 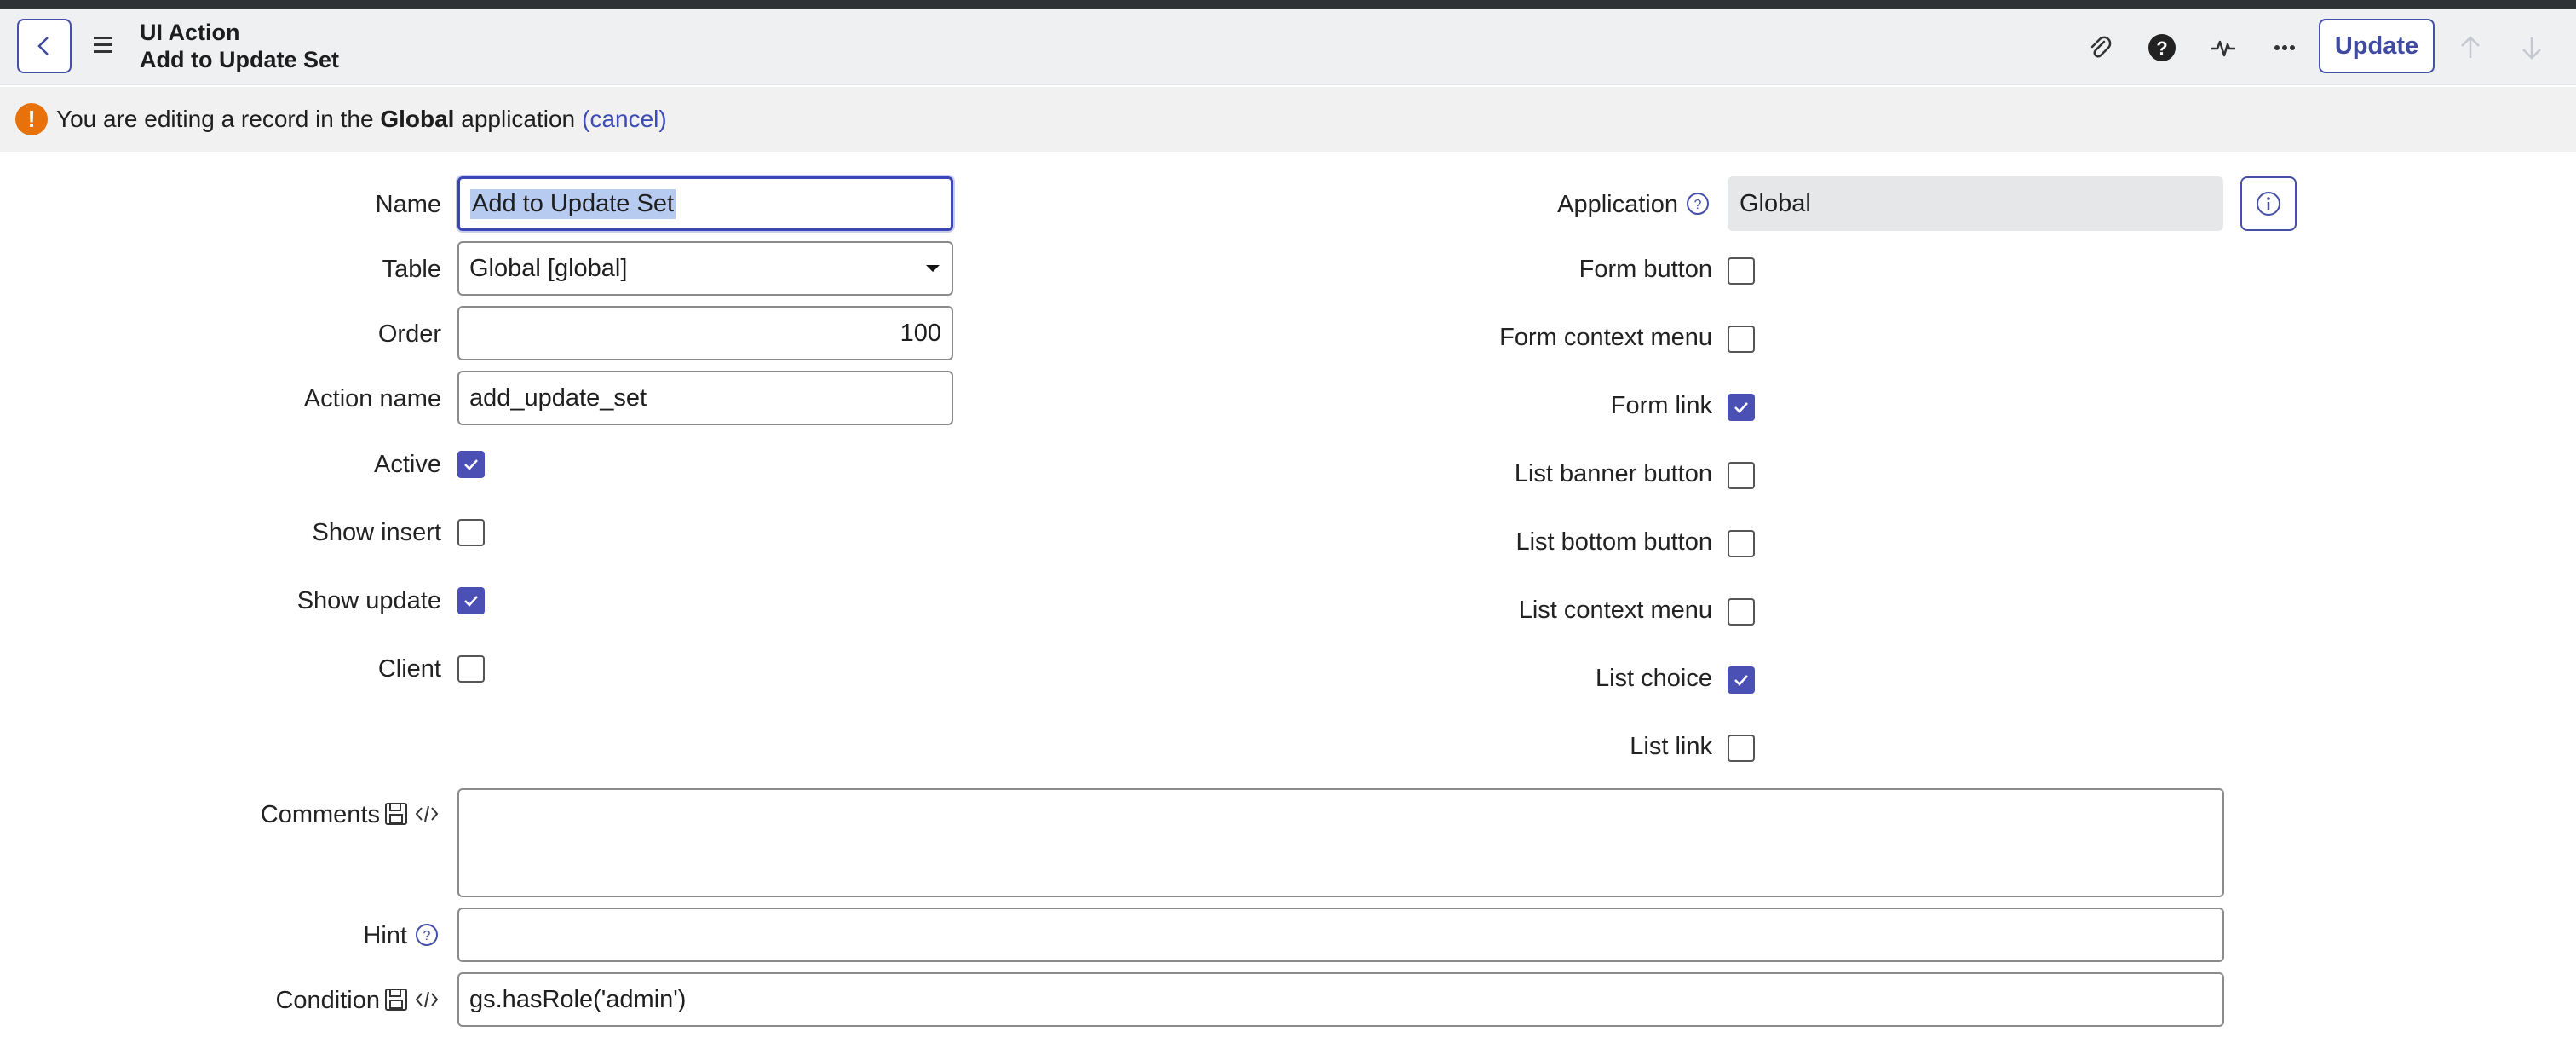 I want to click on hint-field, so click(x=1340, y=935).